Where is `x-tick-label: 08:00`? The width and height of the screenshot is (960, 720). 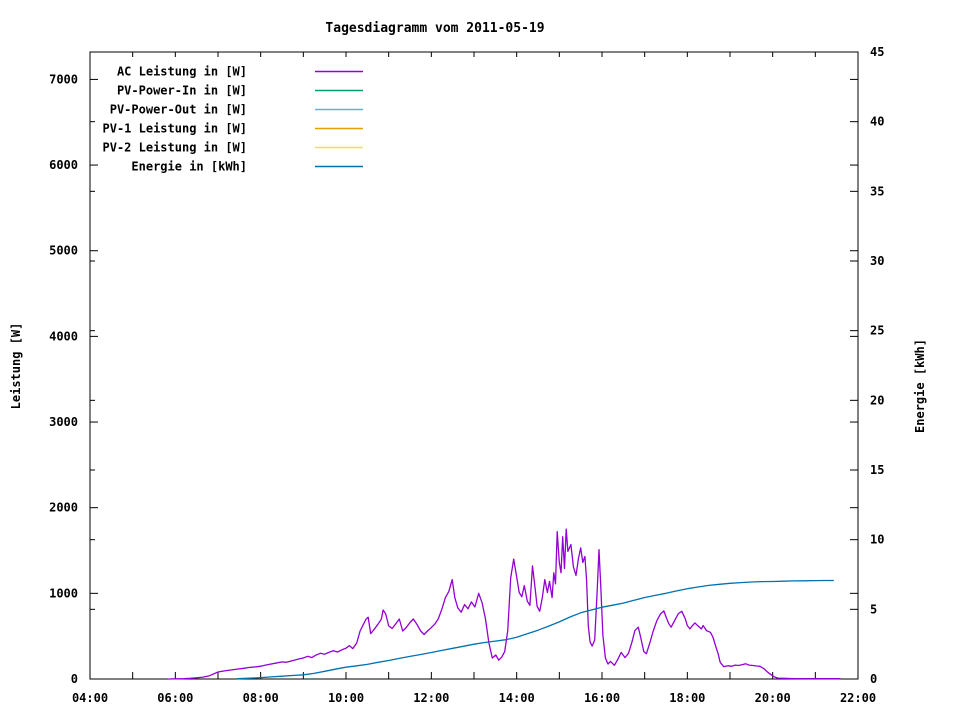
x-tick-label: 08:00 is located at coordinates (261, 698).